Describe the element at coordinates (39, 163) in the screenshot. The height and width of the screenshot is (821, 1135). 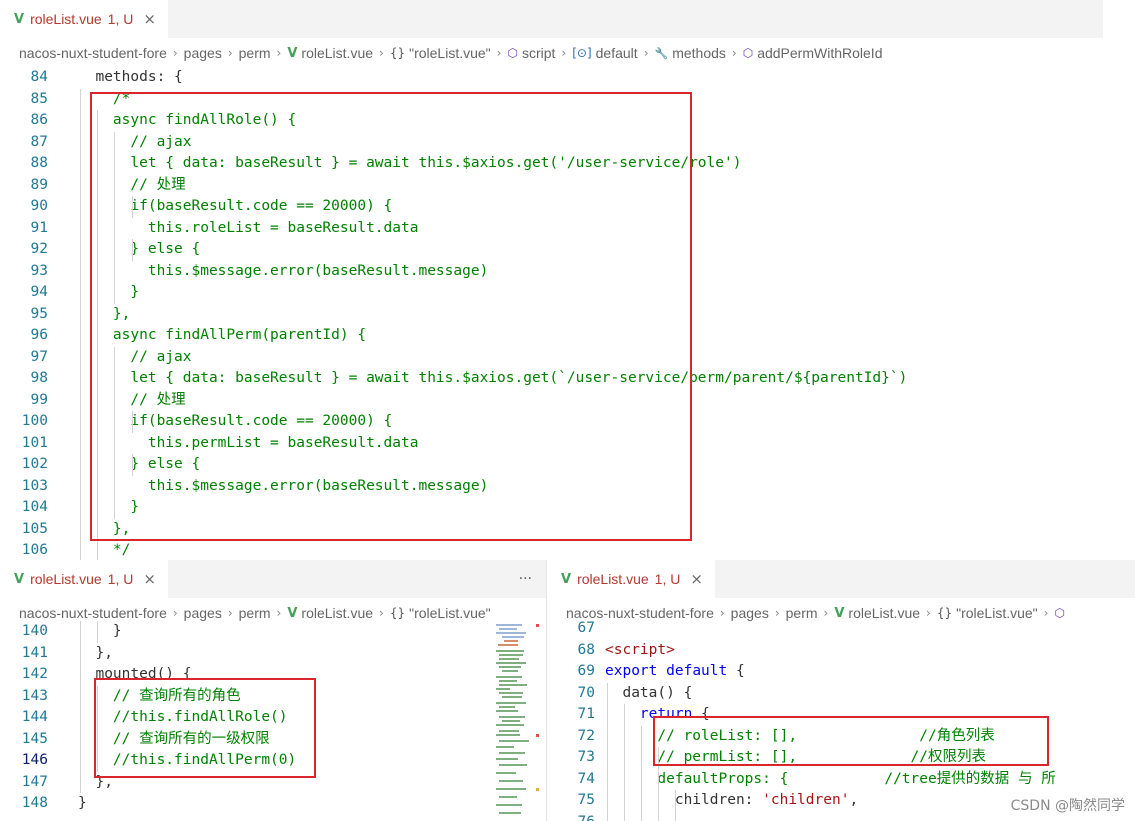
I see `line-number: 88` at that location.